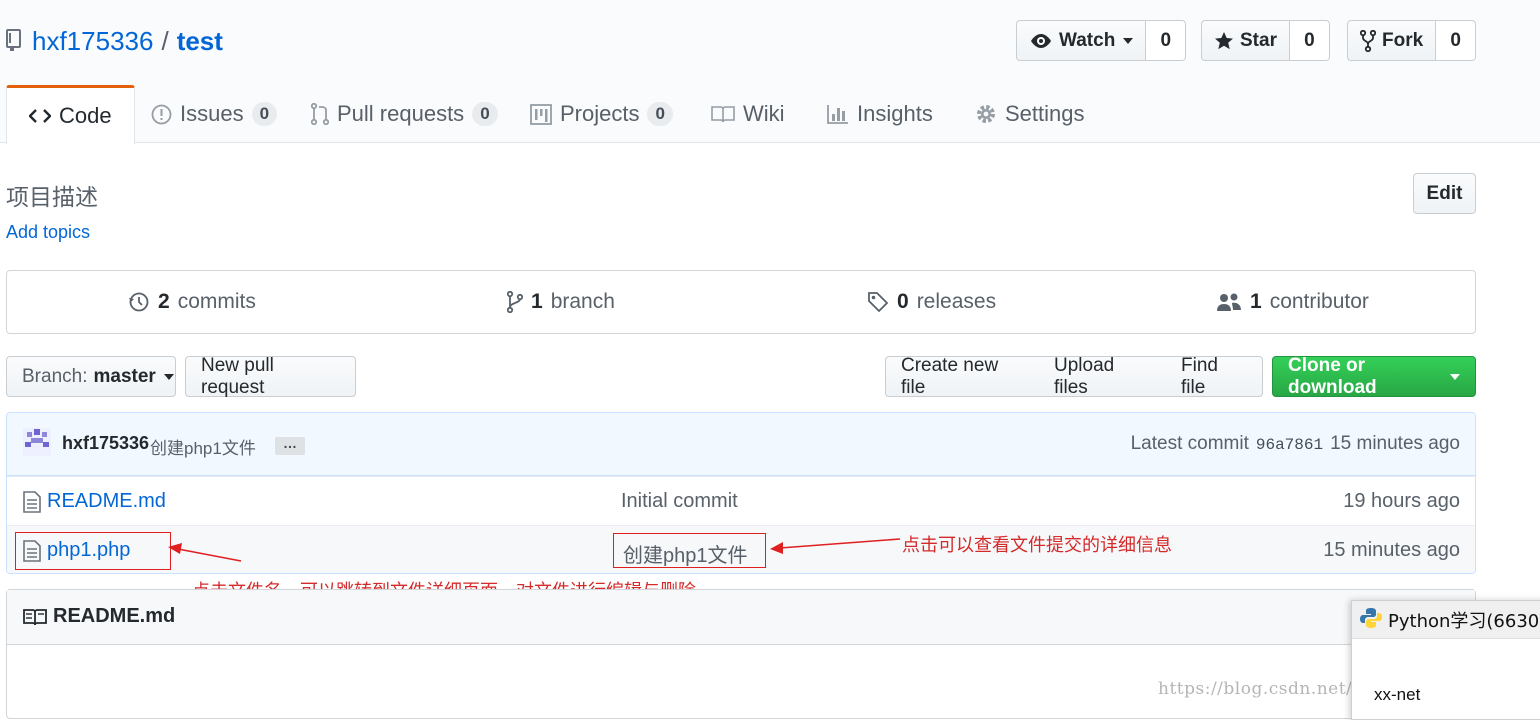 The width and height of the screenshot is (1540, 720). Describe the element at coordinates (1464, 621) in the screenshot. I see `chat-popup-title: Python学习(66303` at that location.